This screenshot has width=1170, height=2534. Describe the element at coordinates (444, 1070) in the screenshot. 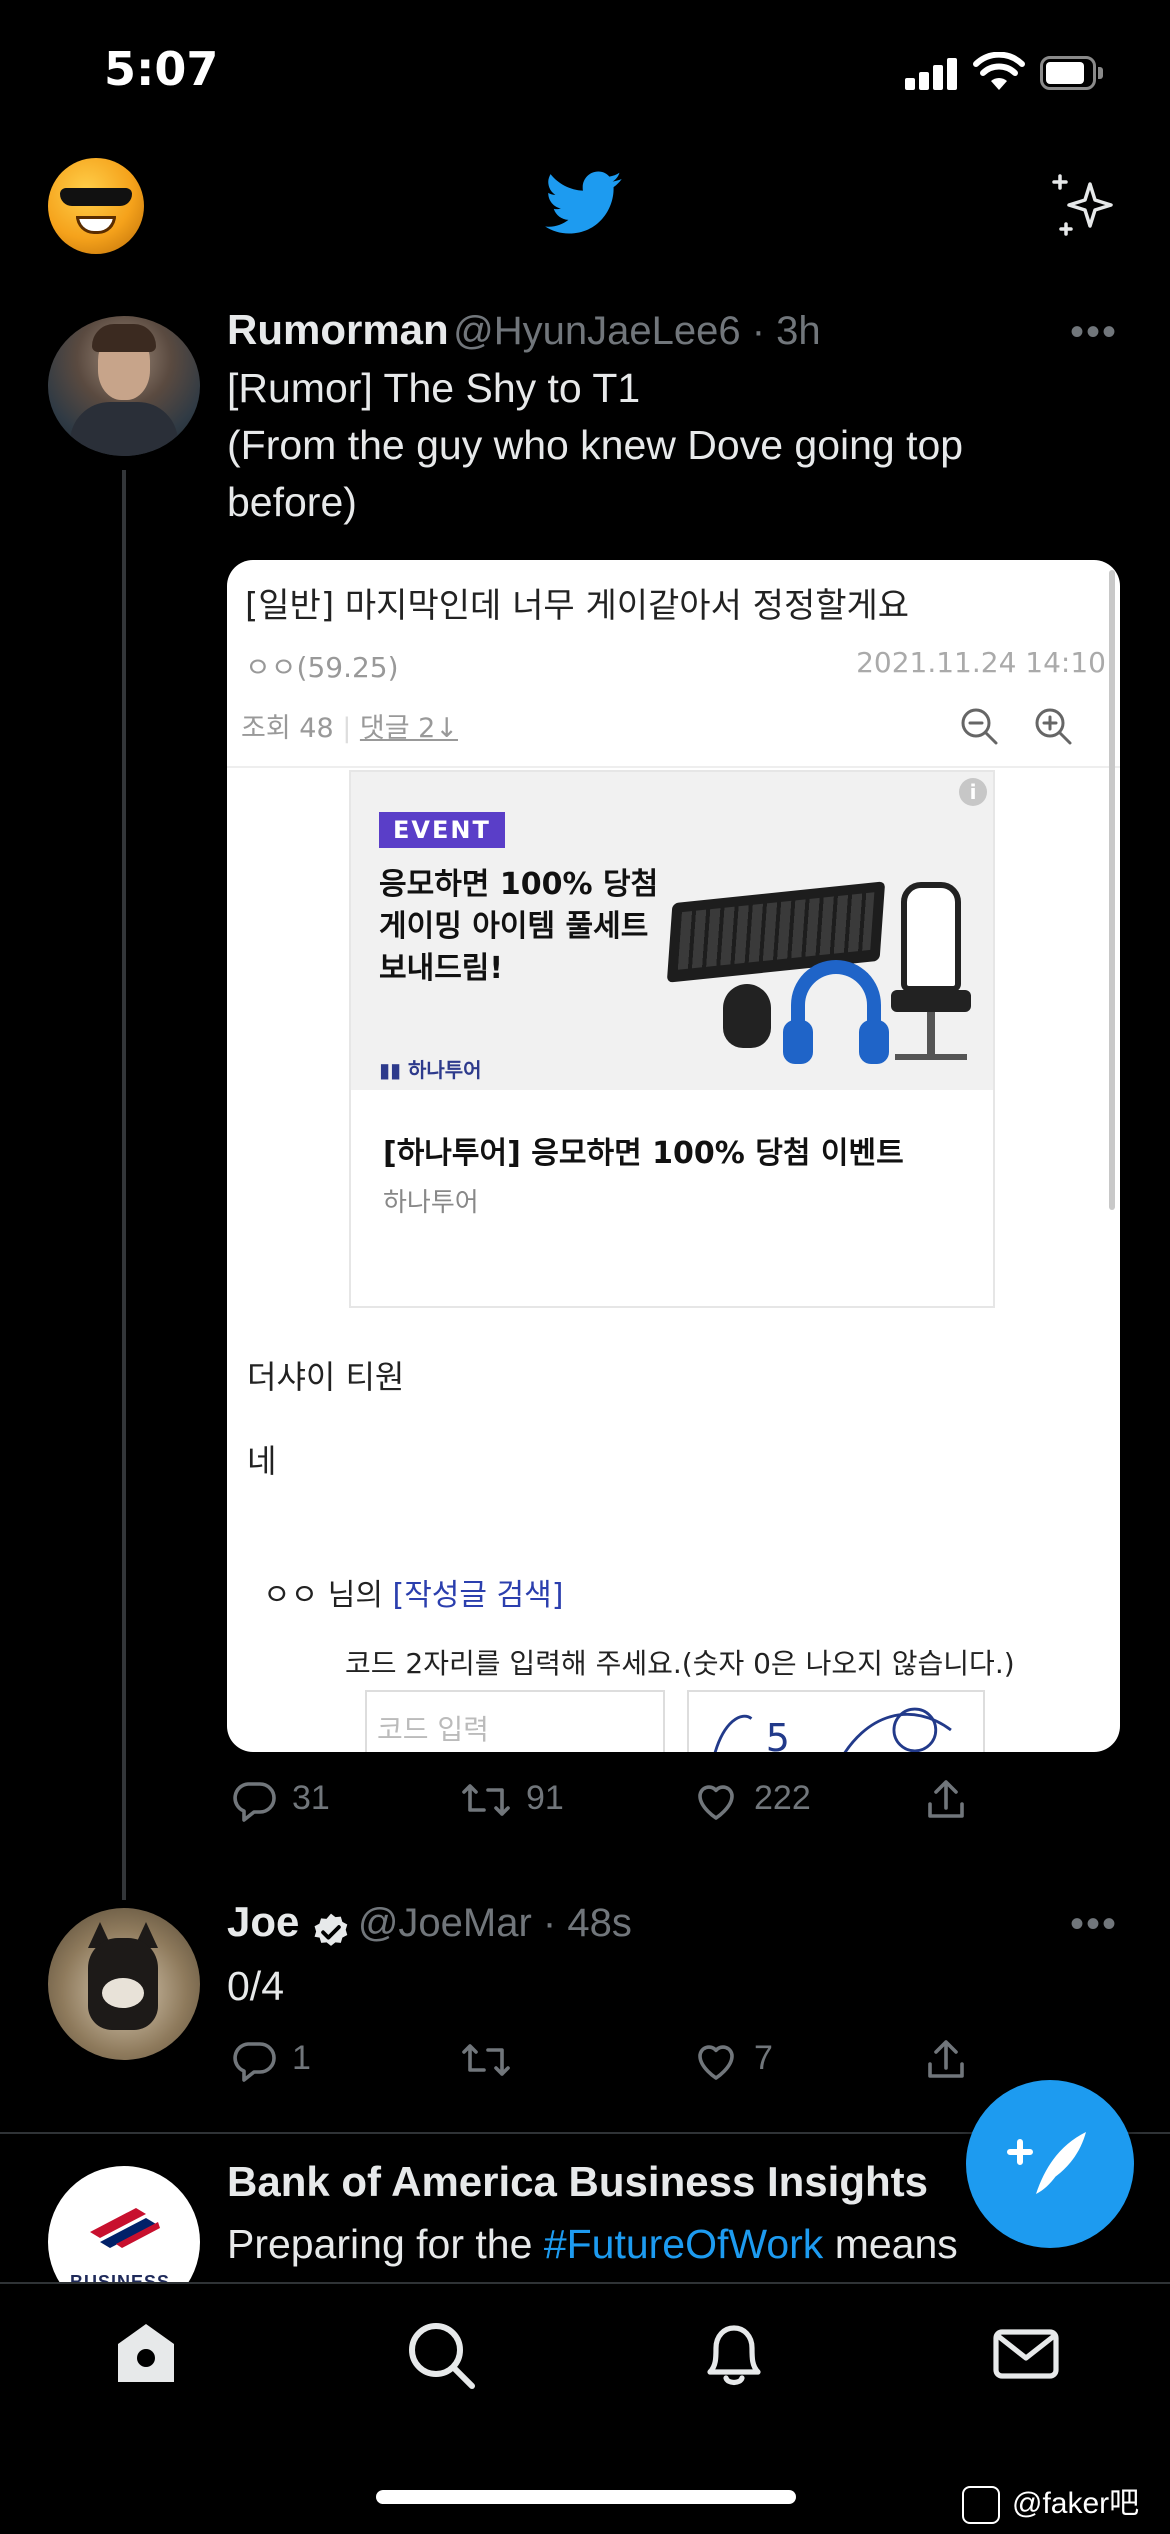

I see `ad-brand-text: 하나투어` at that location.